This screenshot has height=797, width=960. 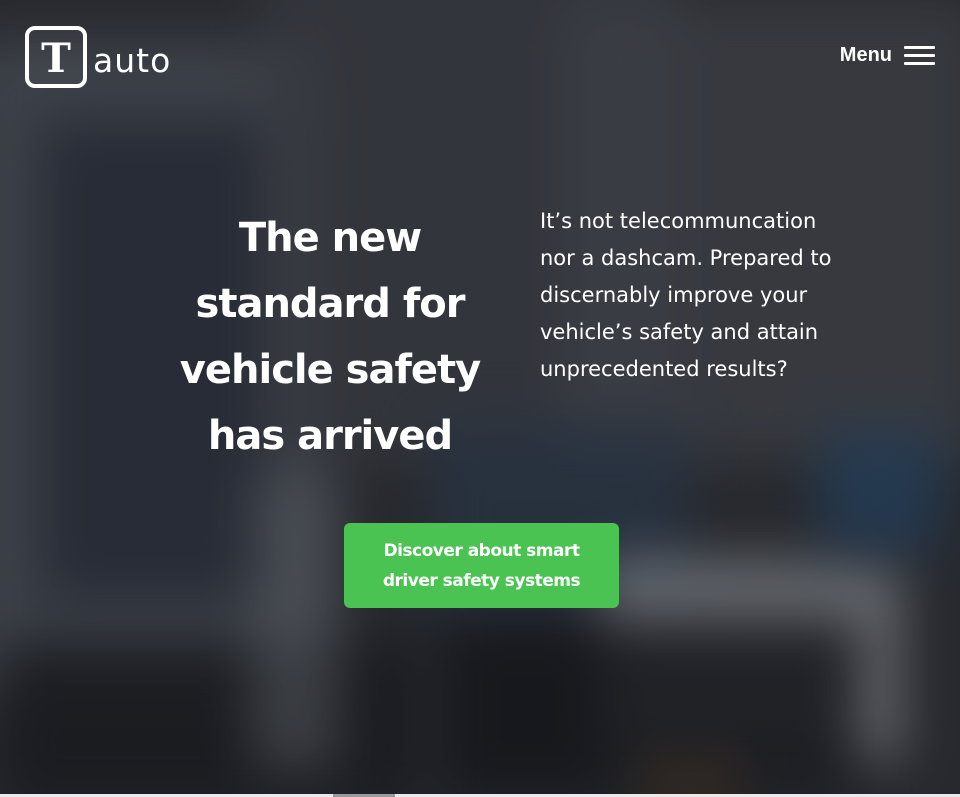 I want to click on logo-mark-icon: T, so click(x=56, y=57).